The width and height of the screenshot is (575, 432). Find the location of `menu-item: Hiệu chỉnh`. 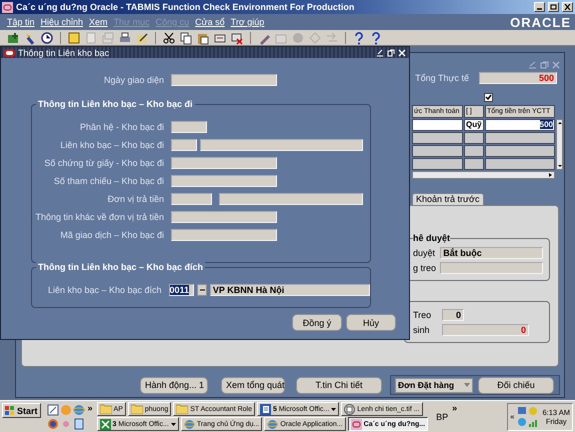

menu-item: Hiệu chỉnh is located at coordinates (62, 22).